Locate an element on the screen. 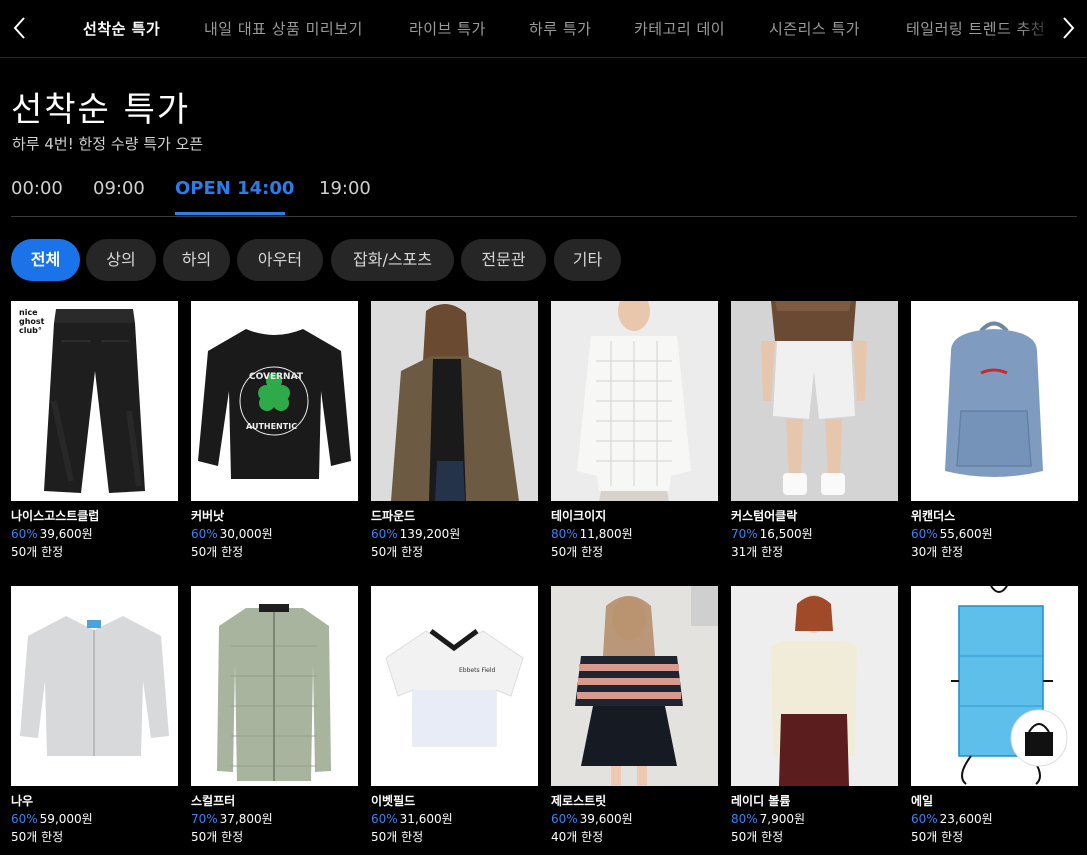  time-tab-indicator is located at coordinates (230, 213).